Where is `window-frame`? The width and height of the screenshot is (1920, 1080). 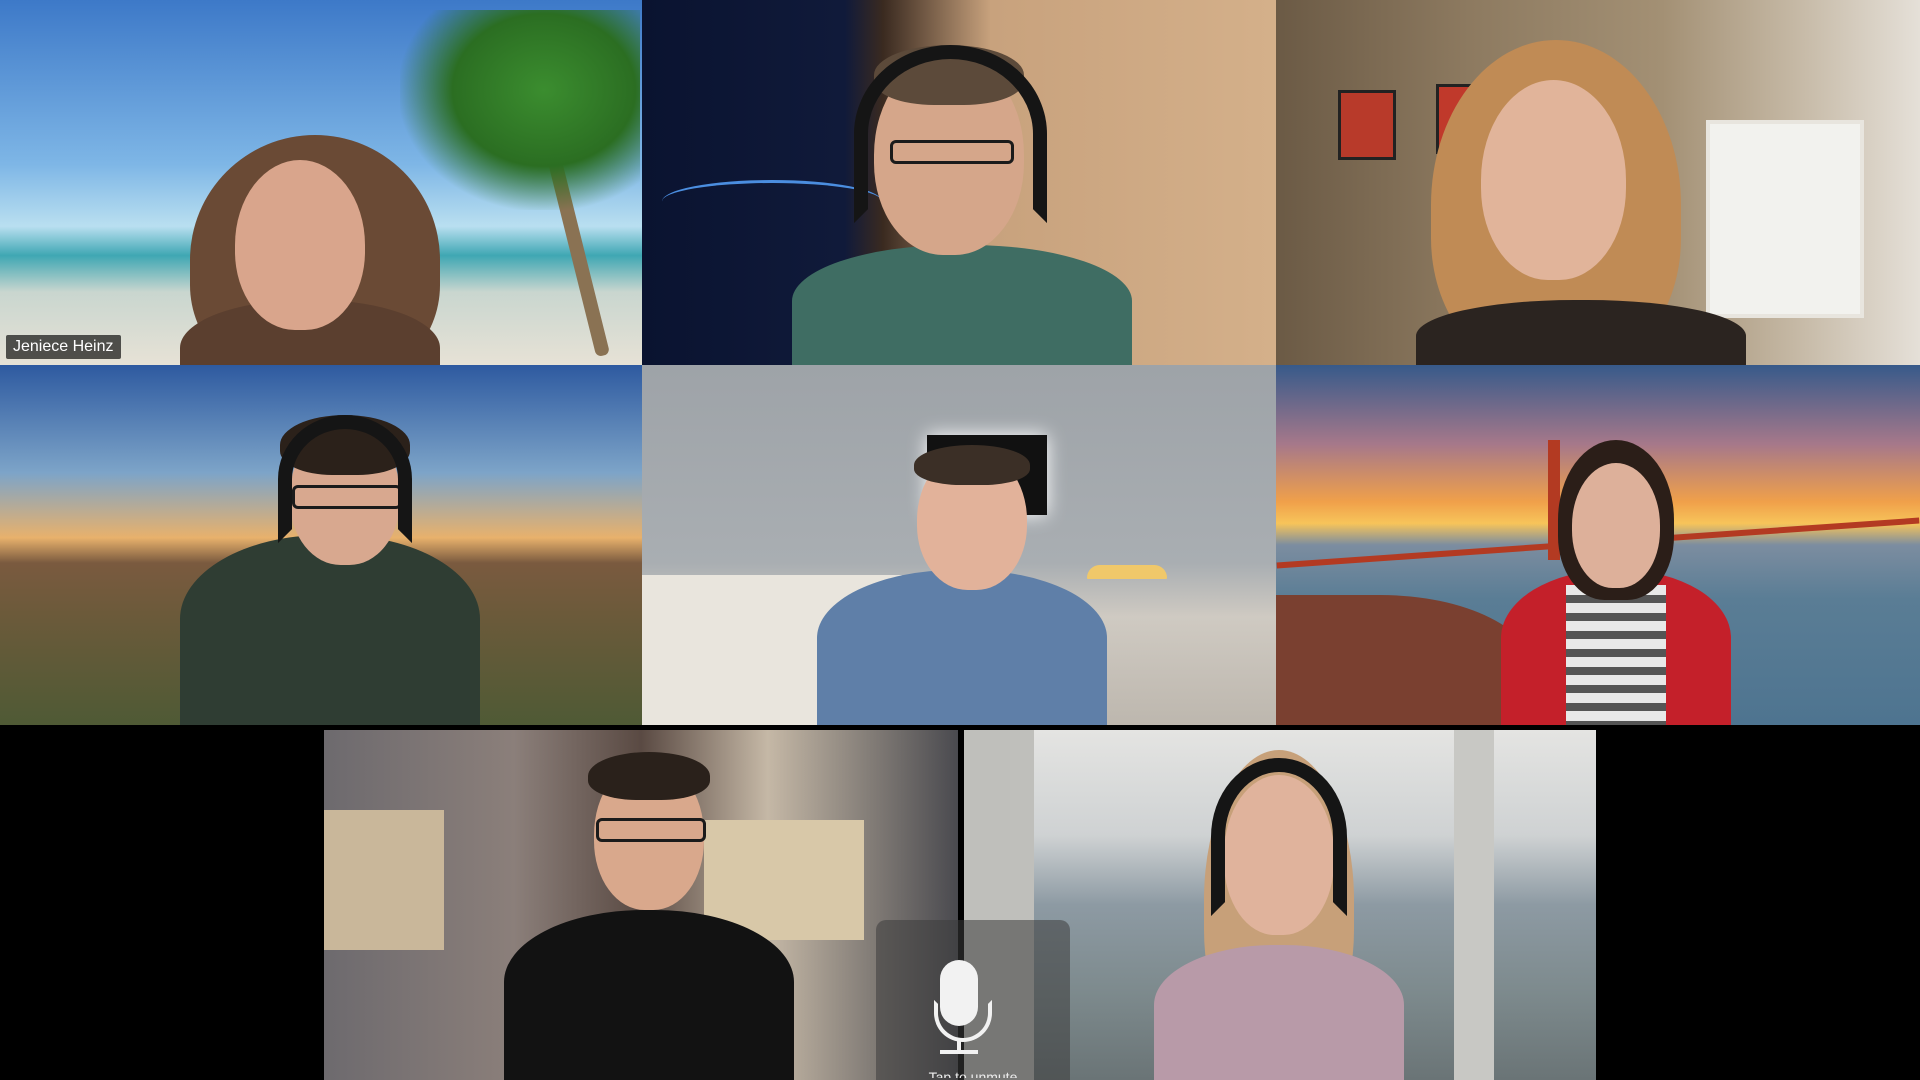
window-frame is located at coordinates (1474, 905).